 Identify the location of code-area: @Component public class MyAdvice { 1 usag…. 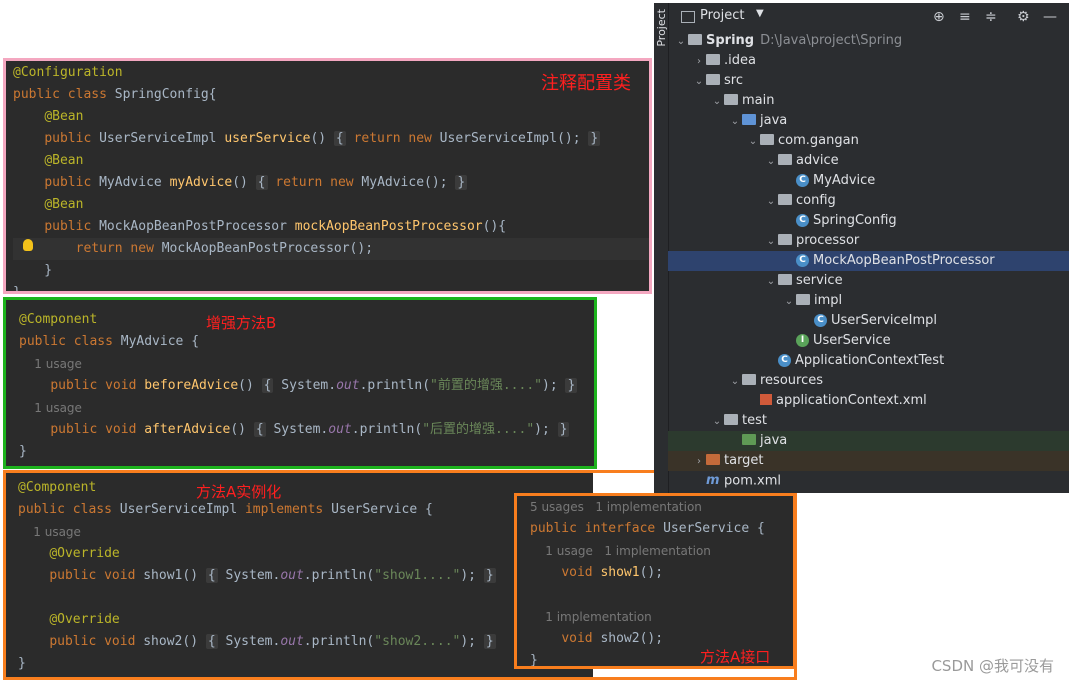
(306, 386).